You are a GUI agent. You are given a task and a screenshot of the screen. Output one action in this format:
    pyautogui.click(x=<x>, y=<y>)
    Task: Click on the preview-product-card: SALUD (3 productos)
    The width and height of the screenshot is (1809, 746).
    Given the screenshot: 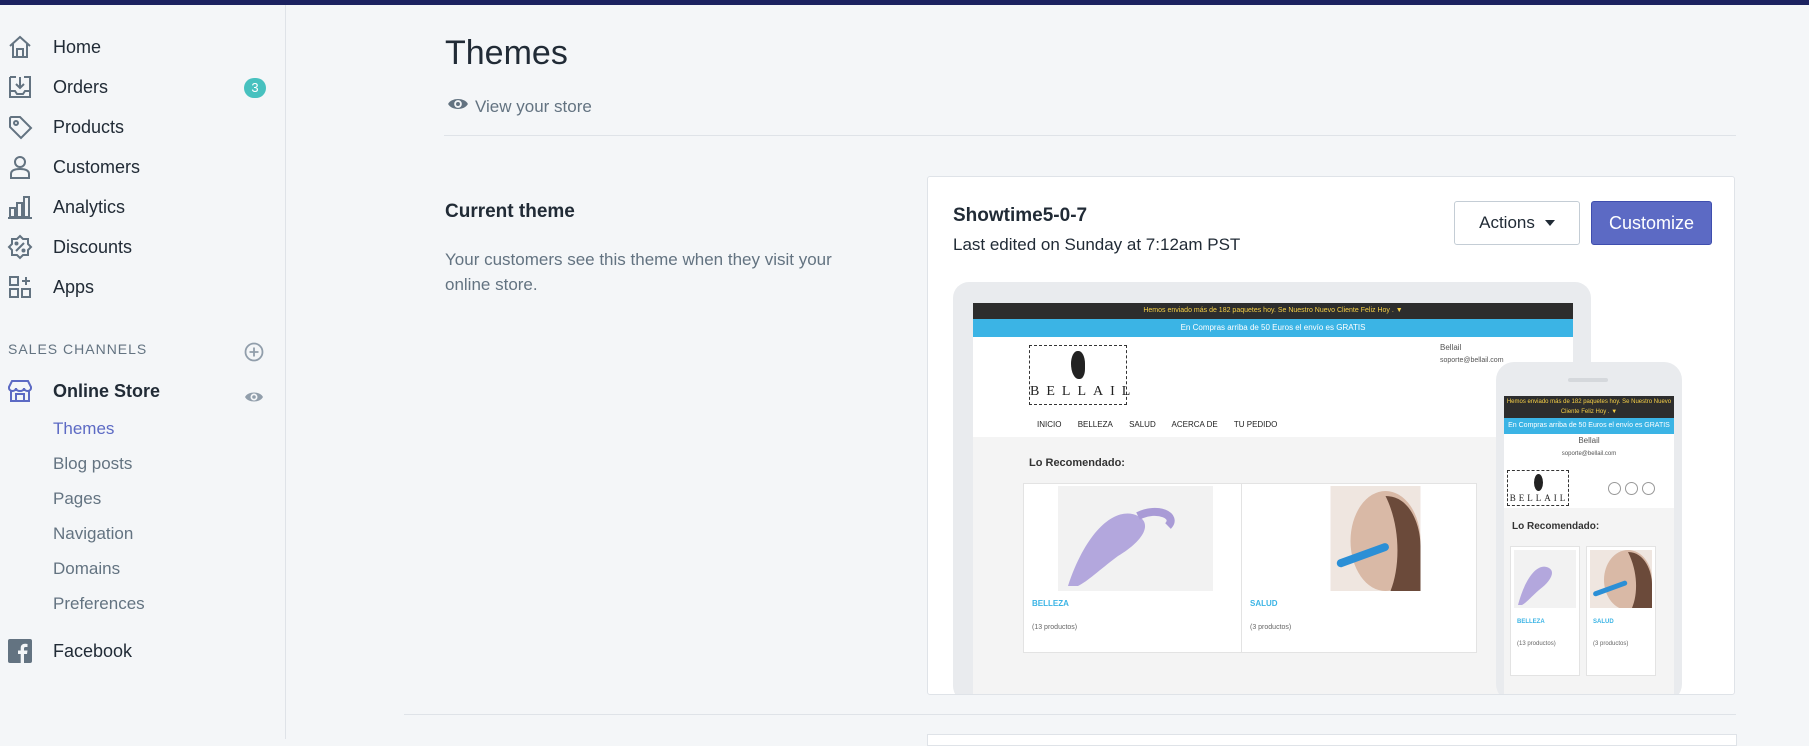 What is the action you would take?
    pyautogui.click(x=1359, y=568)
    